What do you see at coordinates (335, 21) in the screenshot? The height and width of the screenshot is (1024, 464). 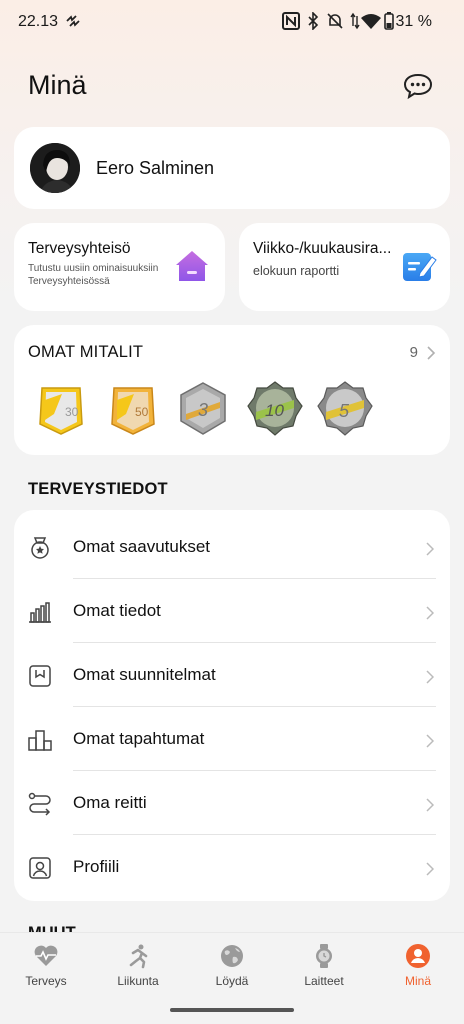 I see `mute-icon` at bounding box center [335, 21].